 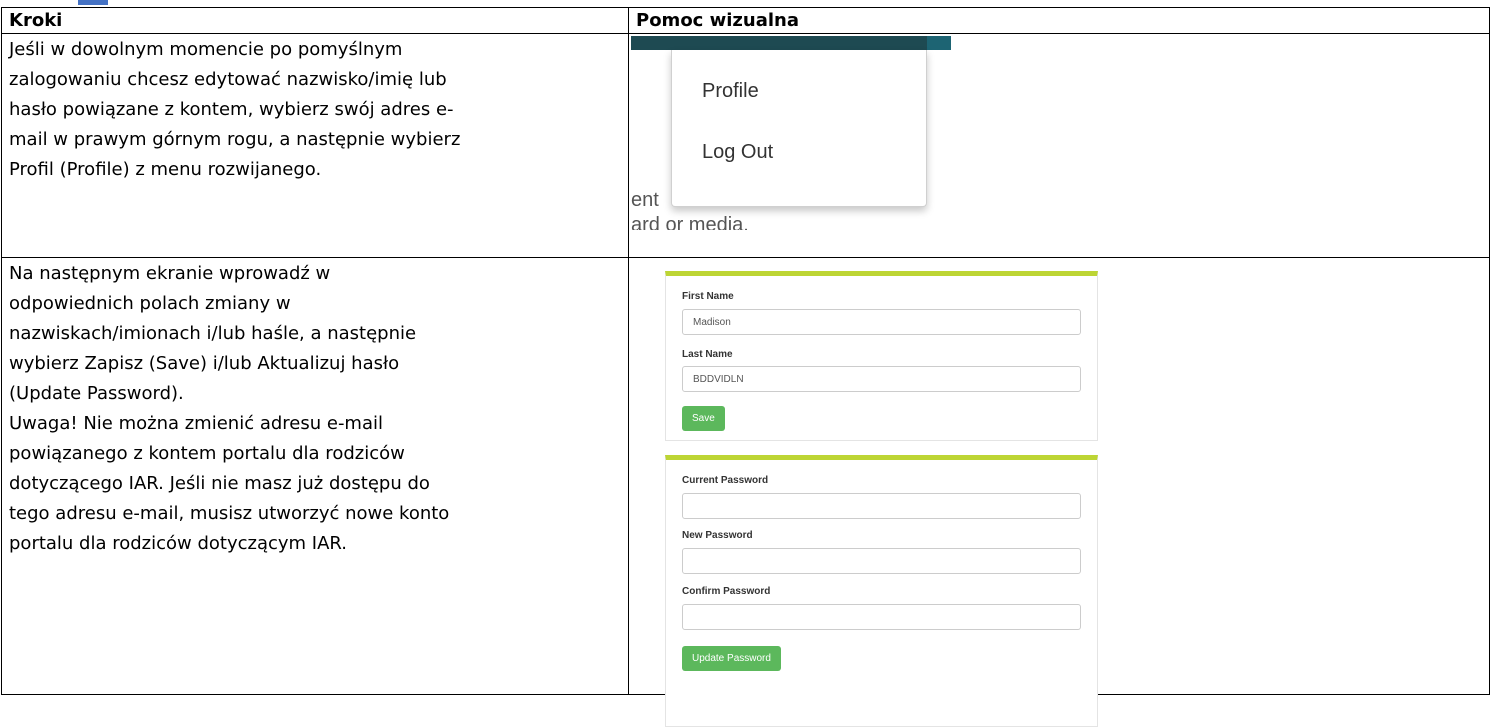 I want to click on header-steps: Kroki, so click(x=315, y=20).